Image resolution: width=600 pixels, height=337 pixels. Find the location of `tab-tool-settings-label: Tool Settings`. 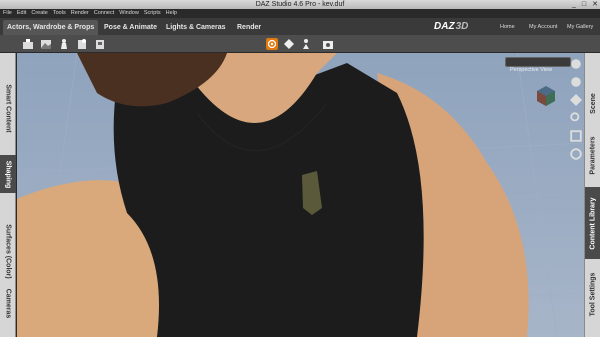

tab-tool-settings-label: Tool Settings is located at coordinates (593, 294).